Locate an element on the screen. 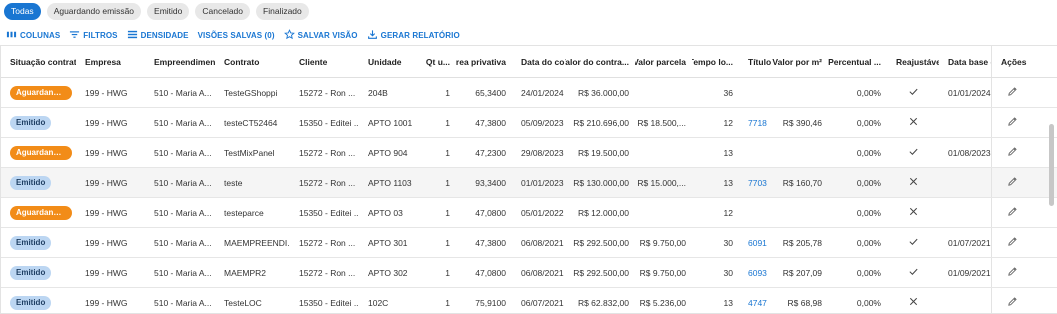  acoes-cell is located at coordinates (1012, 152).